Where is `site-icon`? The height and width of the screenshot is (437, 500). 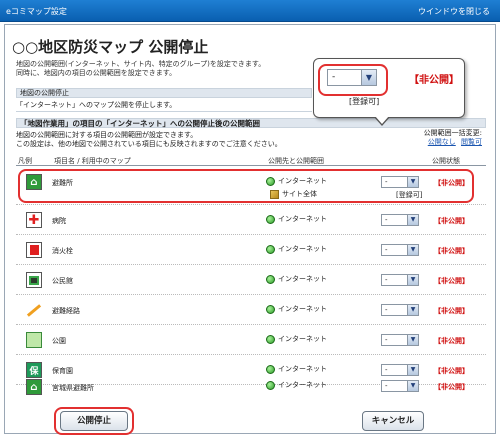
site-icon is located at coordinates (274, 194).